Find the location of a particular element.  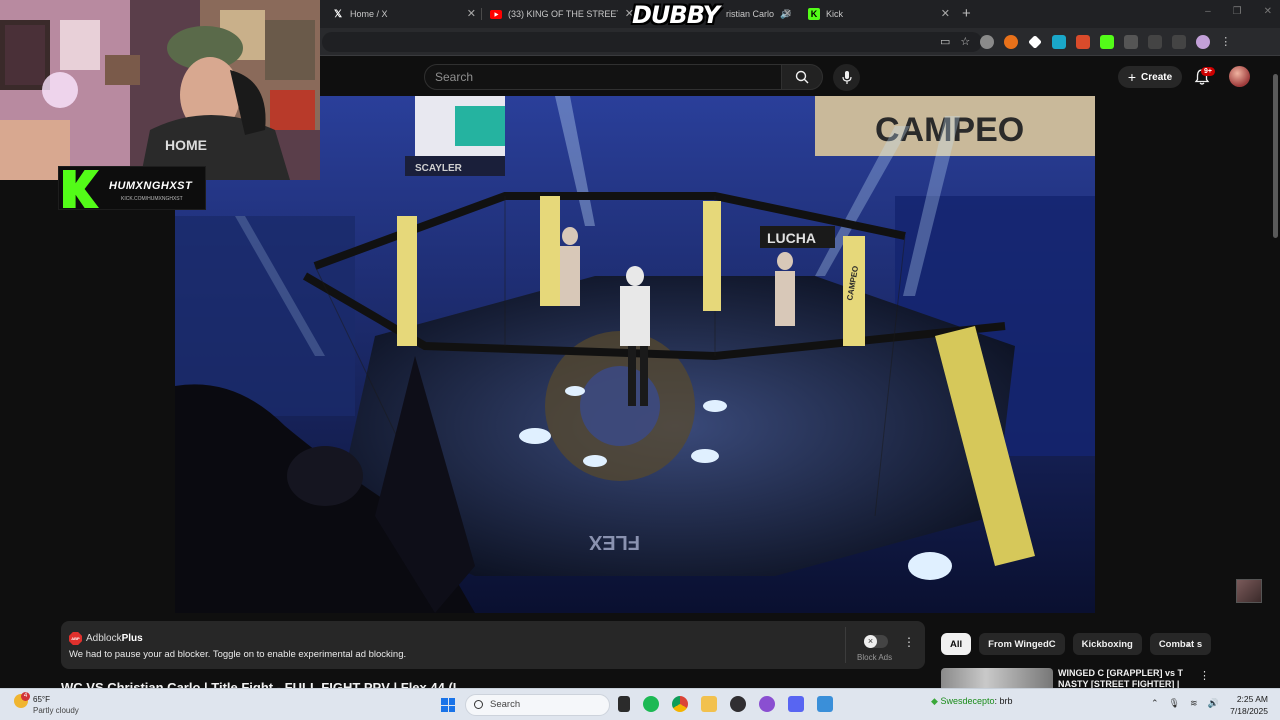

taskbar-search-label: Search is located at coordinates (505, 704).